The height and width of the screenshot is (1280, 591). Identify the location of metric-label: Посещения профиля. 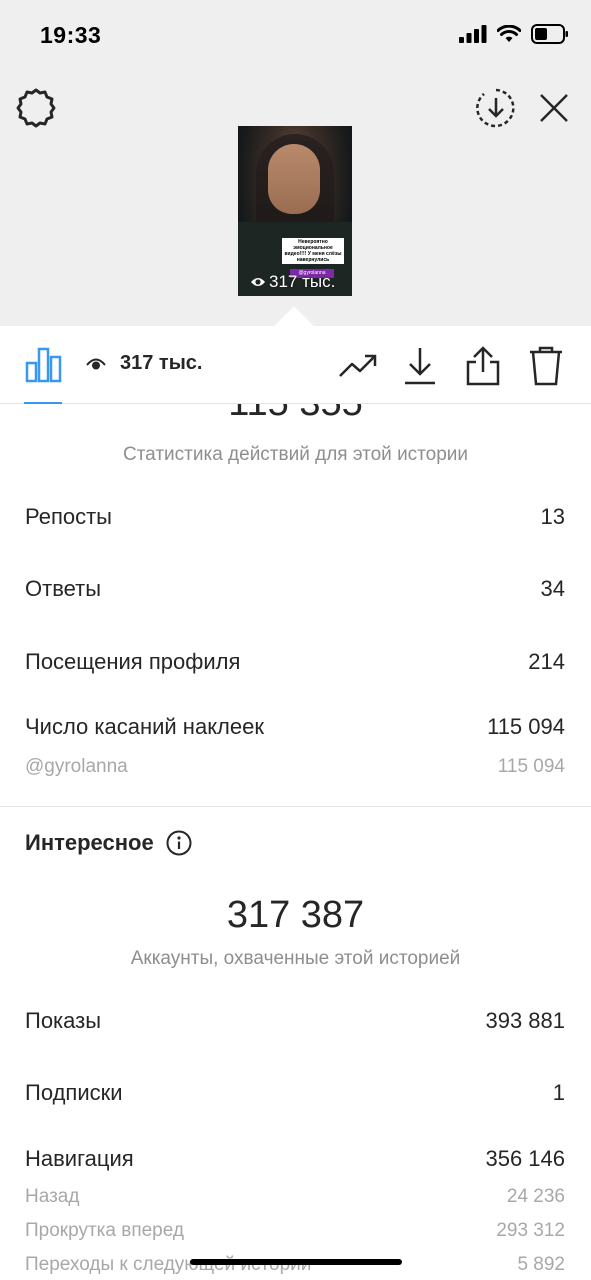
(133, 661).